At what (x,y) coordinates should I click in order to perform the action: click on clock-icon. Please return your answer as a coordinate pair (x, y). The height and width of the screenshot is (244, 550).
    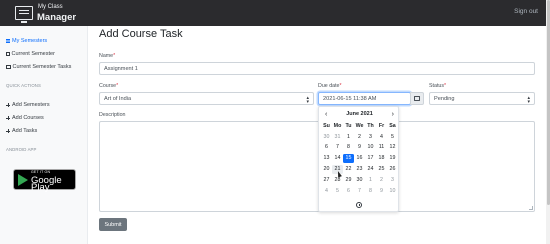
    Looking at the image, I should click on (359, 205).